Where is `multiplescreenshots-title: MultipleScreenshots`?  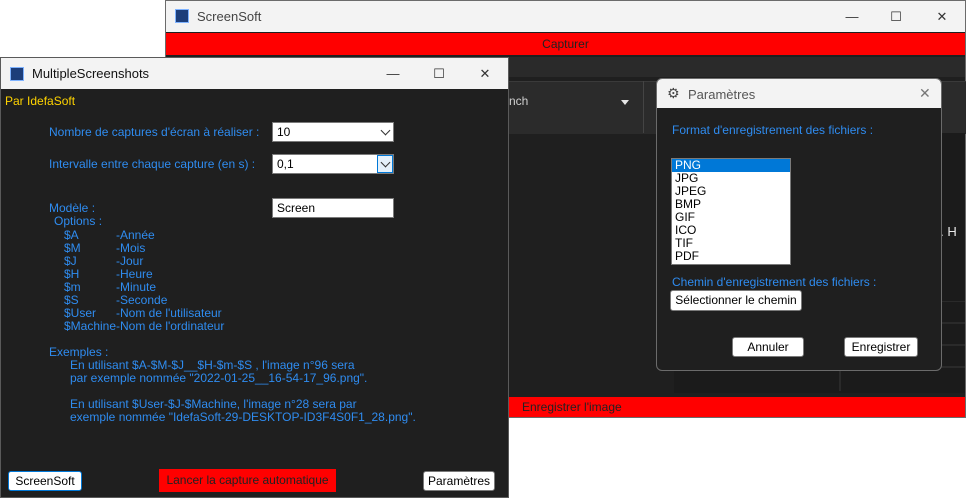
multiplescreenshots-title: MultipleScreenshots is located at coordinates (91, 73).